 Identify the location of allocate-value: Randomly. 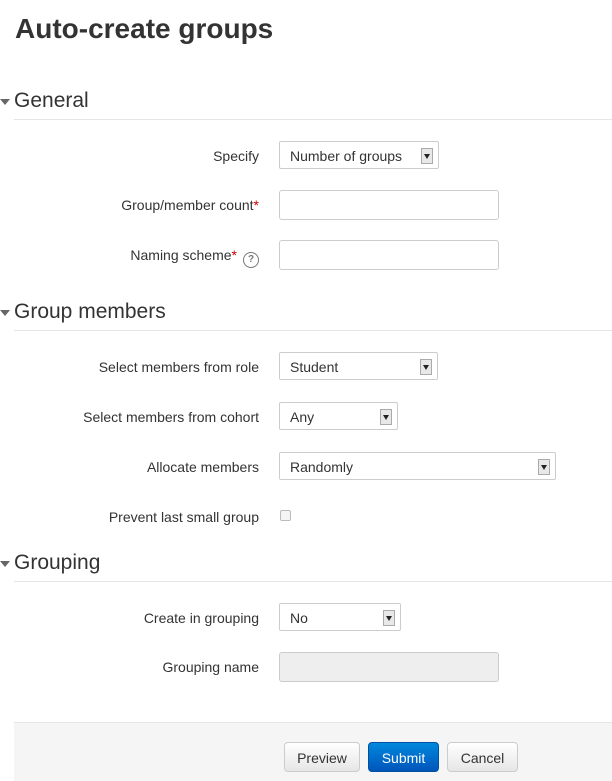
(322, 467).